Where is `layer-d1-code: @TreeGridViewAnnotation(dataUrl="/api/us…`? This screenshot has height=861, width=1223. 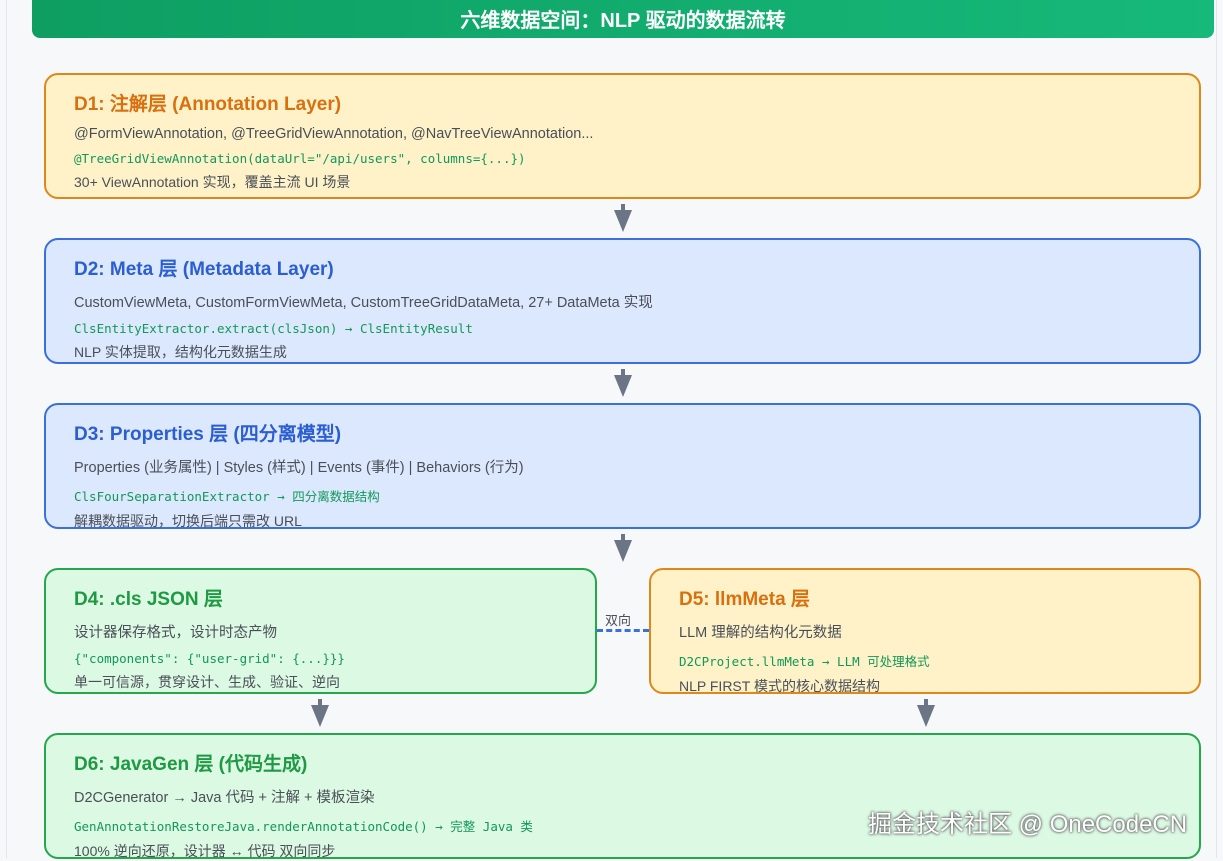
layer-d1-code: @TreeGridViewAnnotation(dataUrl="/api/us… is located at coordinates (300, 158).